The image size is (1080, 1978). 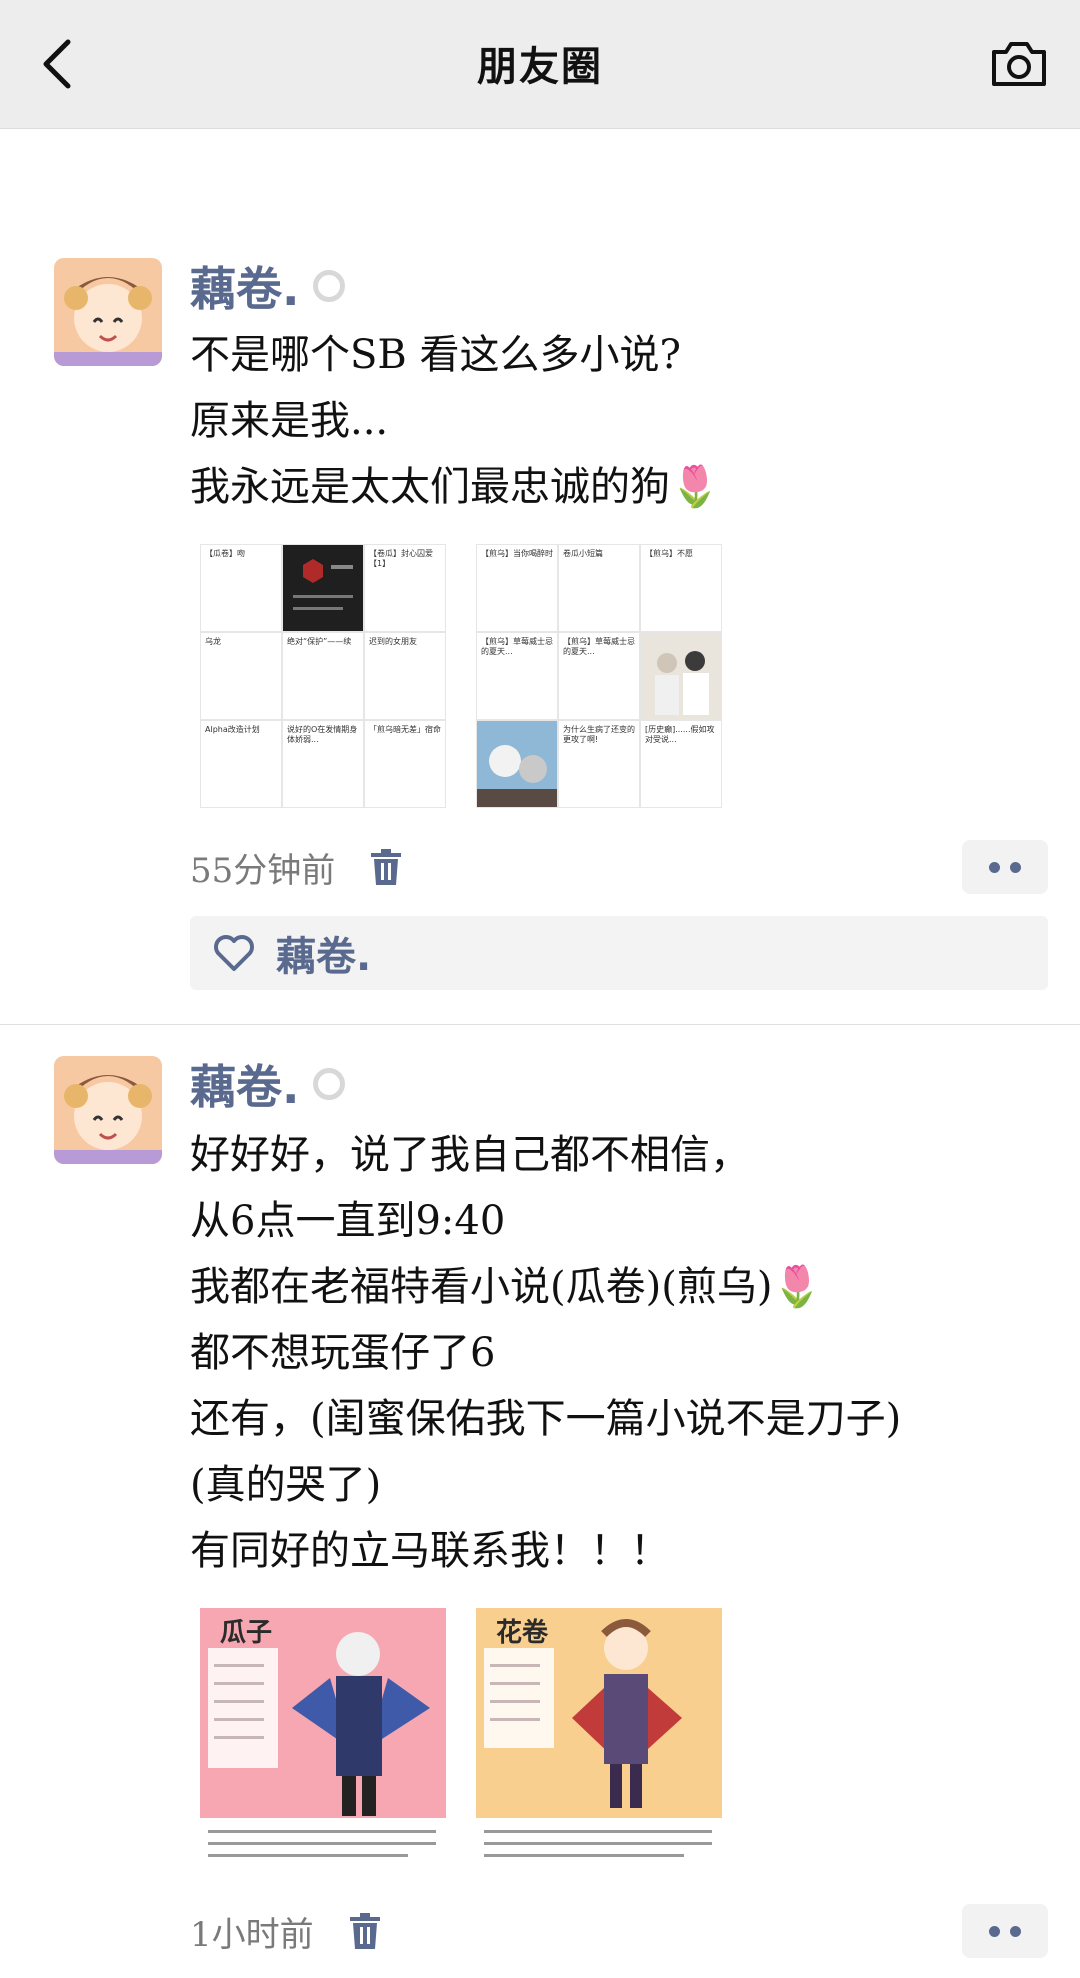 What do you see at coordinates (393, 641) in the screenshot?
I see `story-card-title: 迟到的女朋友` at bounding box center [393, 641].